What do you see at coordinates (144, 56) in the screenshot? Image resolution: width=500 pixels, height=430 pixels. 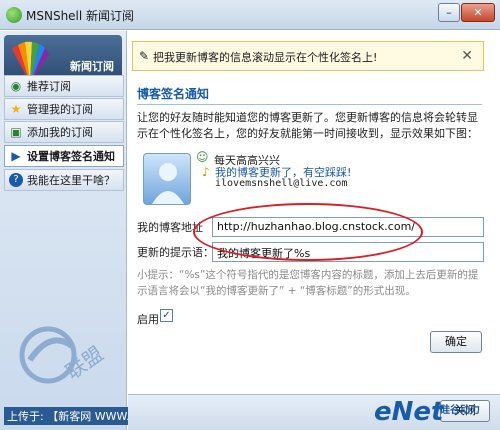 I see `pencil-icon: ✎` at bounding box center [144, 56].